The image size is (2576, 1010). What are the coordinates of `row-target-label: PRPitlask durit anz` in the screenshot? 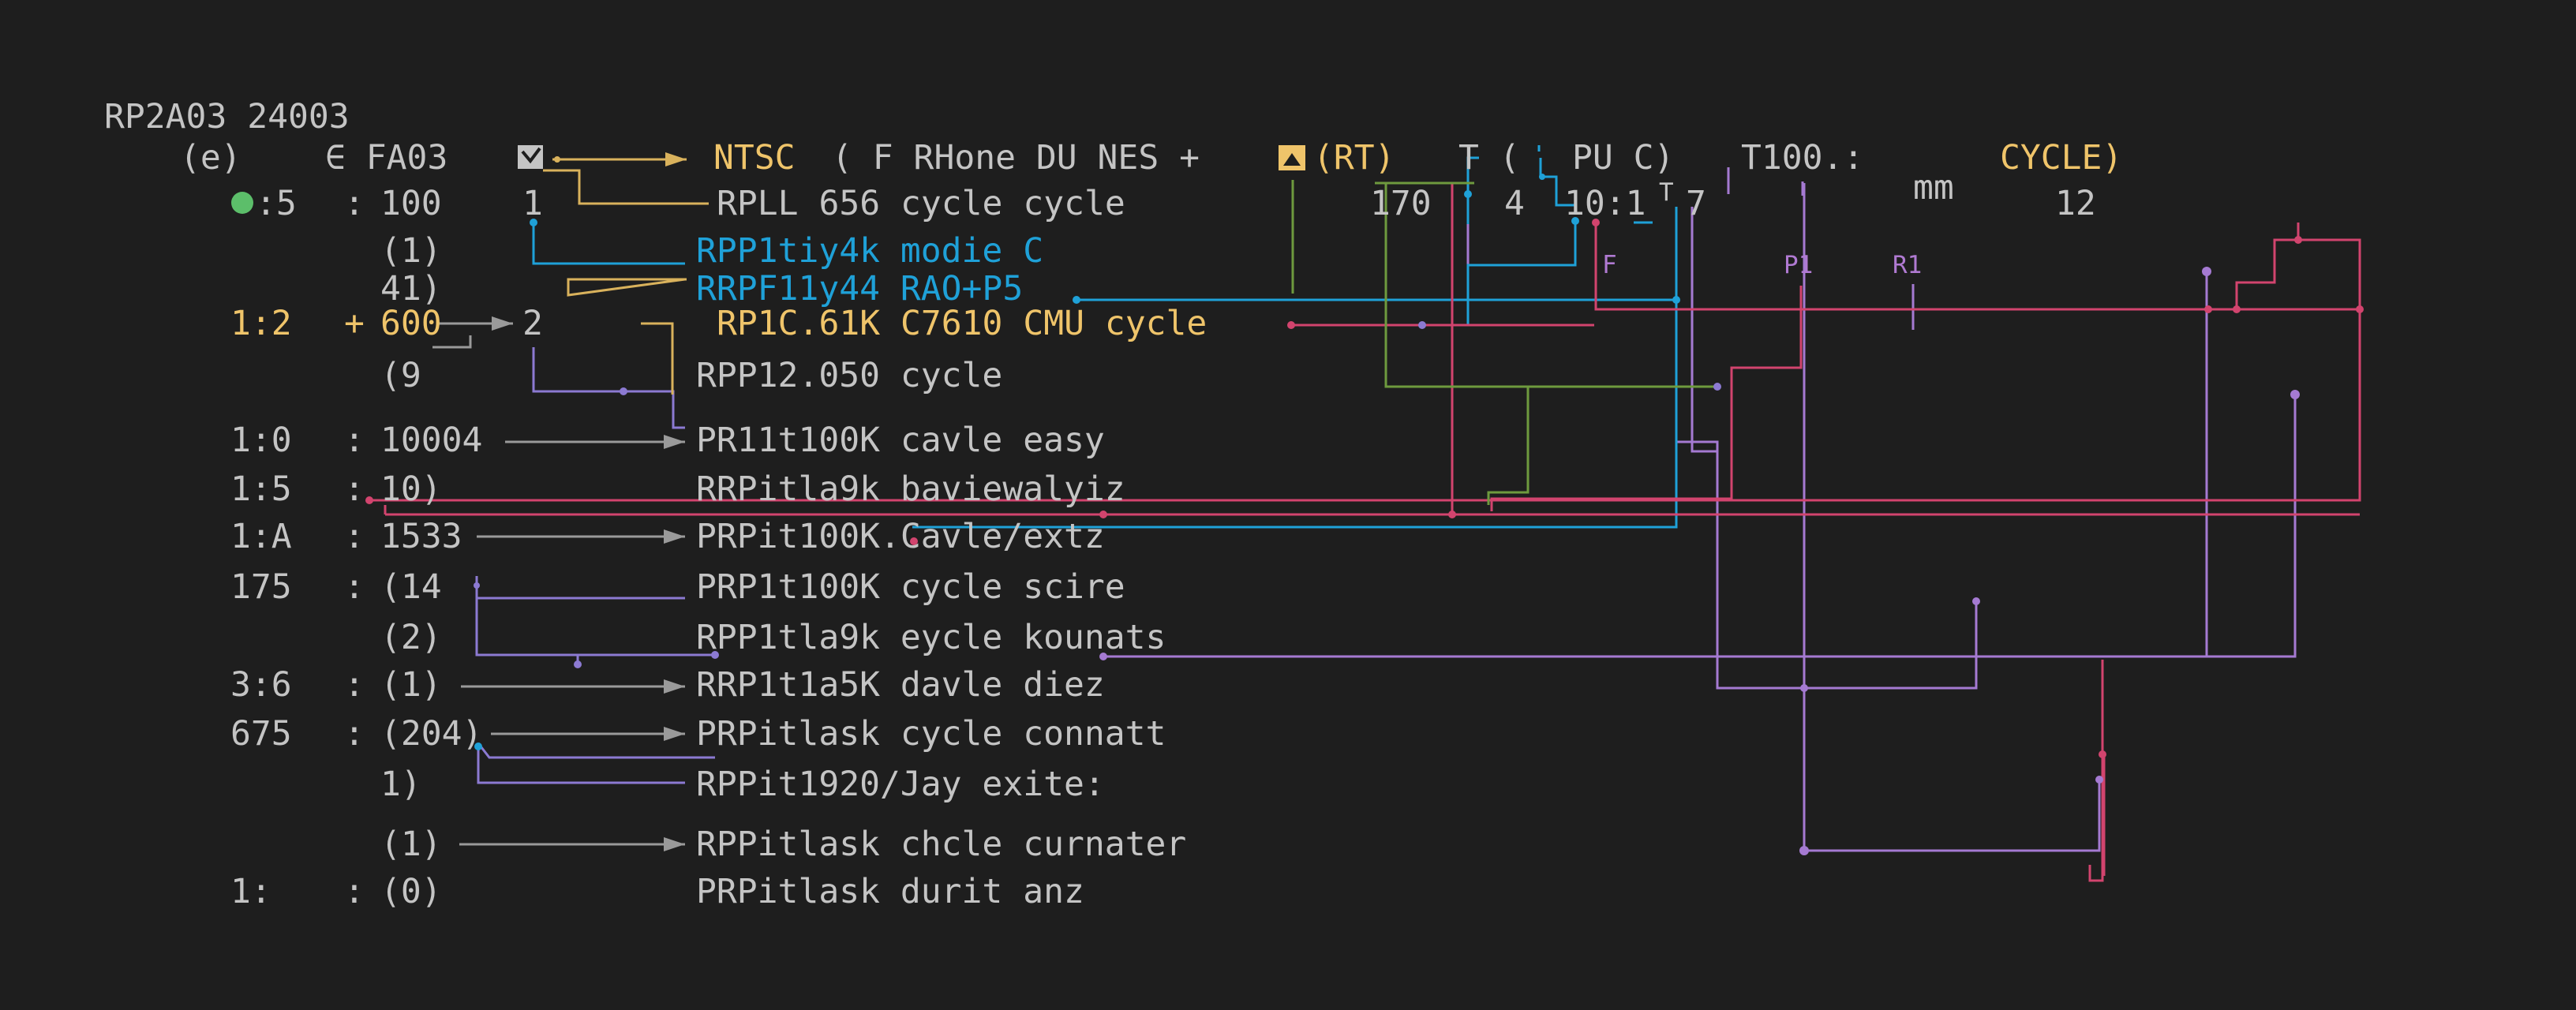 It's located at (890, 891).